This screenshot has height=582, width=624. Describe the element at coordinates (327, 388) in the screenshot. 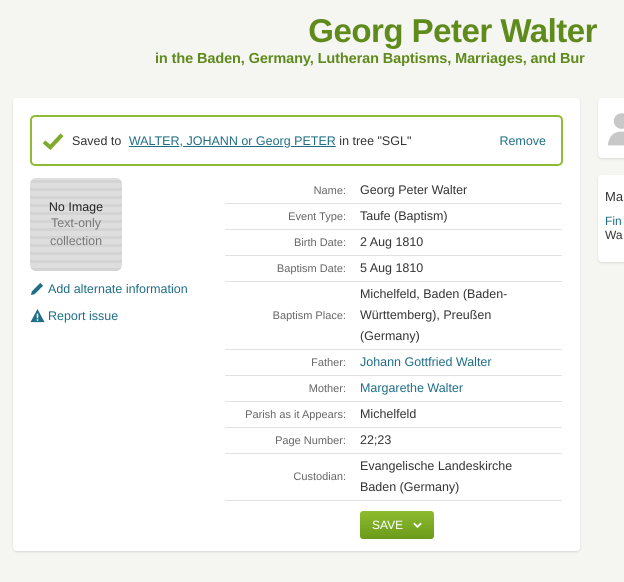

I see `field-label: Mother:` at that location.